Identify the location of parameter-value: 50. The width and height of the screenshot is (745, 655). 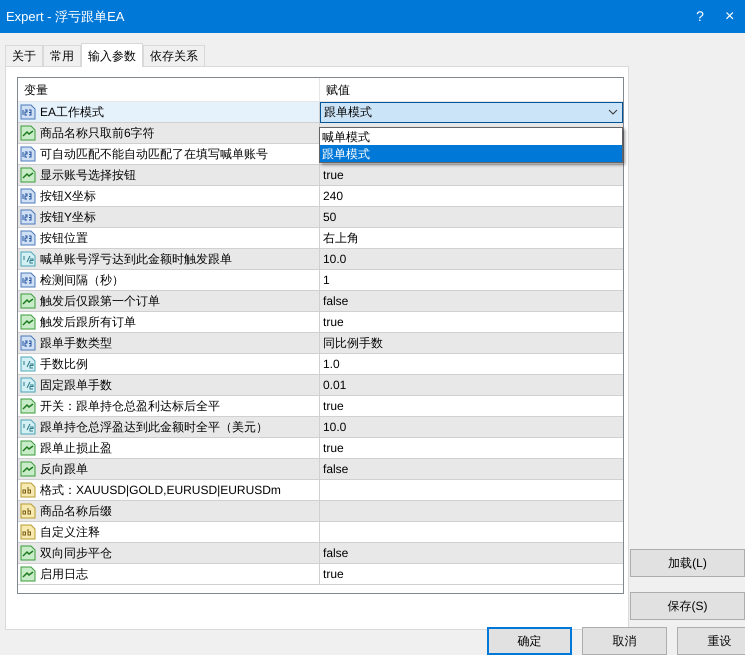
(329, 217).